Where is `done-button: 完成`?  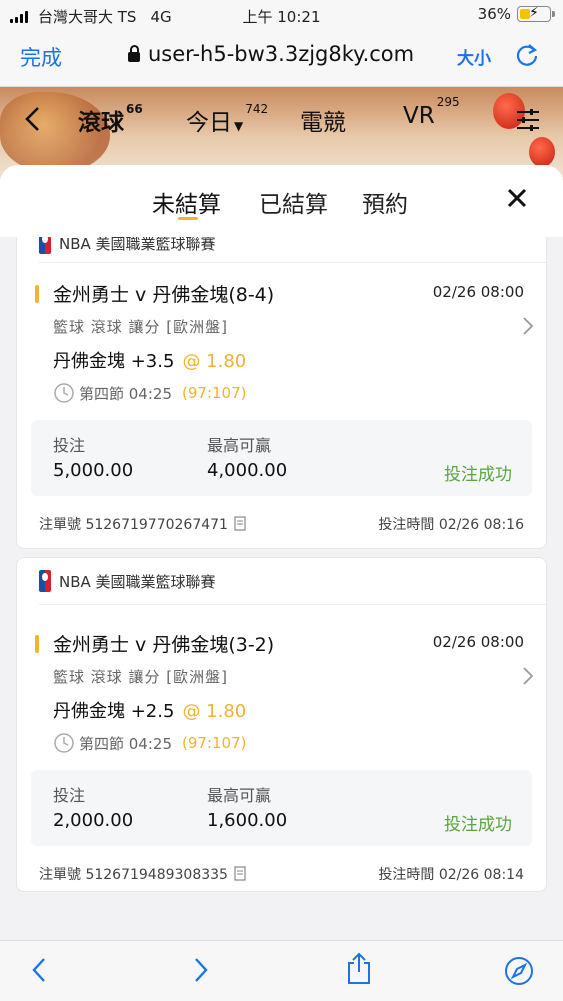 done-button: 完成 is located at coordinates (41, 57).